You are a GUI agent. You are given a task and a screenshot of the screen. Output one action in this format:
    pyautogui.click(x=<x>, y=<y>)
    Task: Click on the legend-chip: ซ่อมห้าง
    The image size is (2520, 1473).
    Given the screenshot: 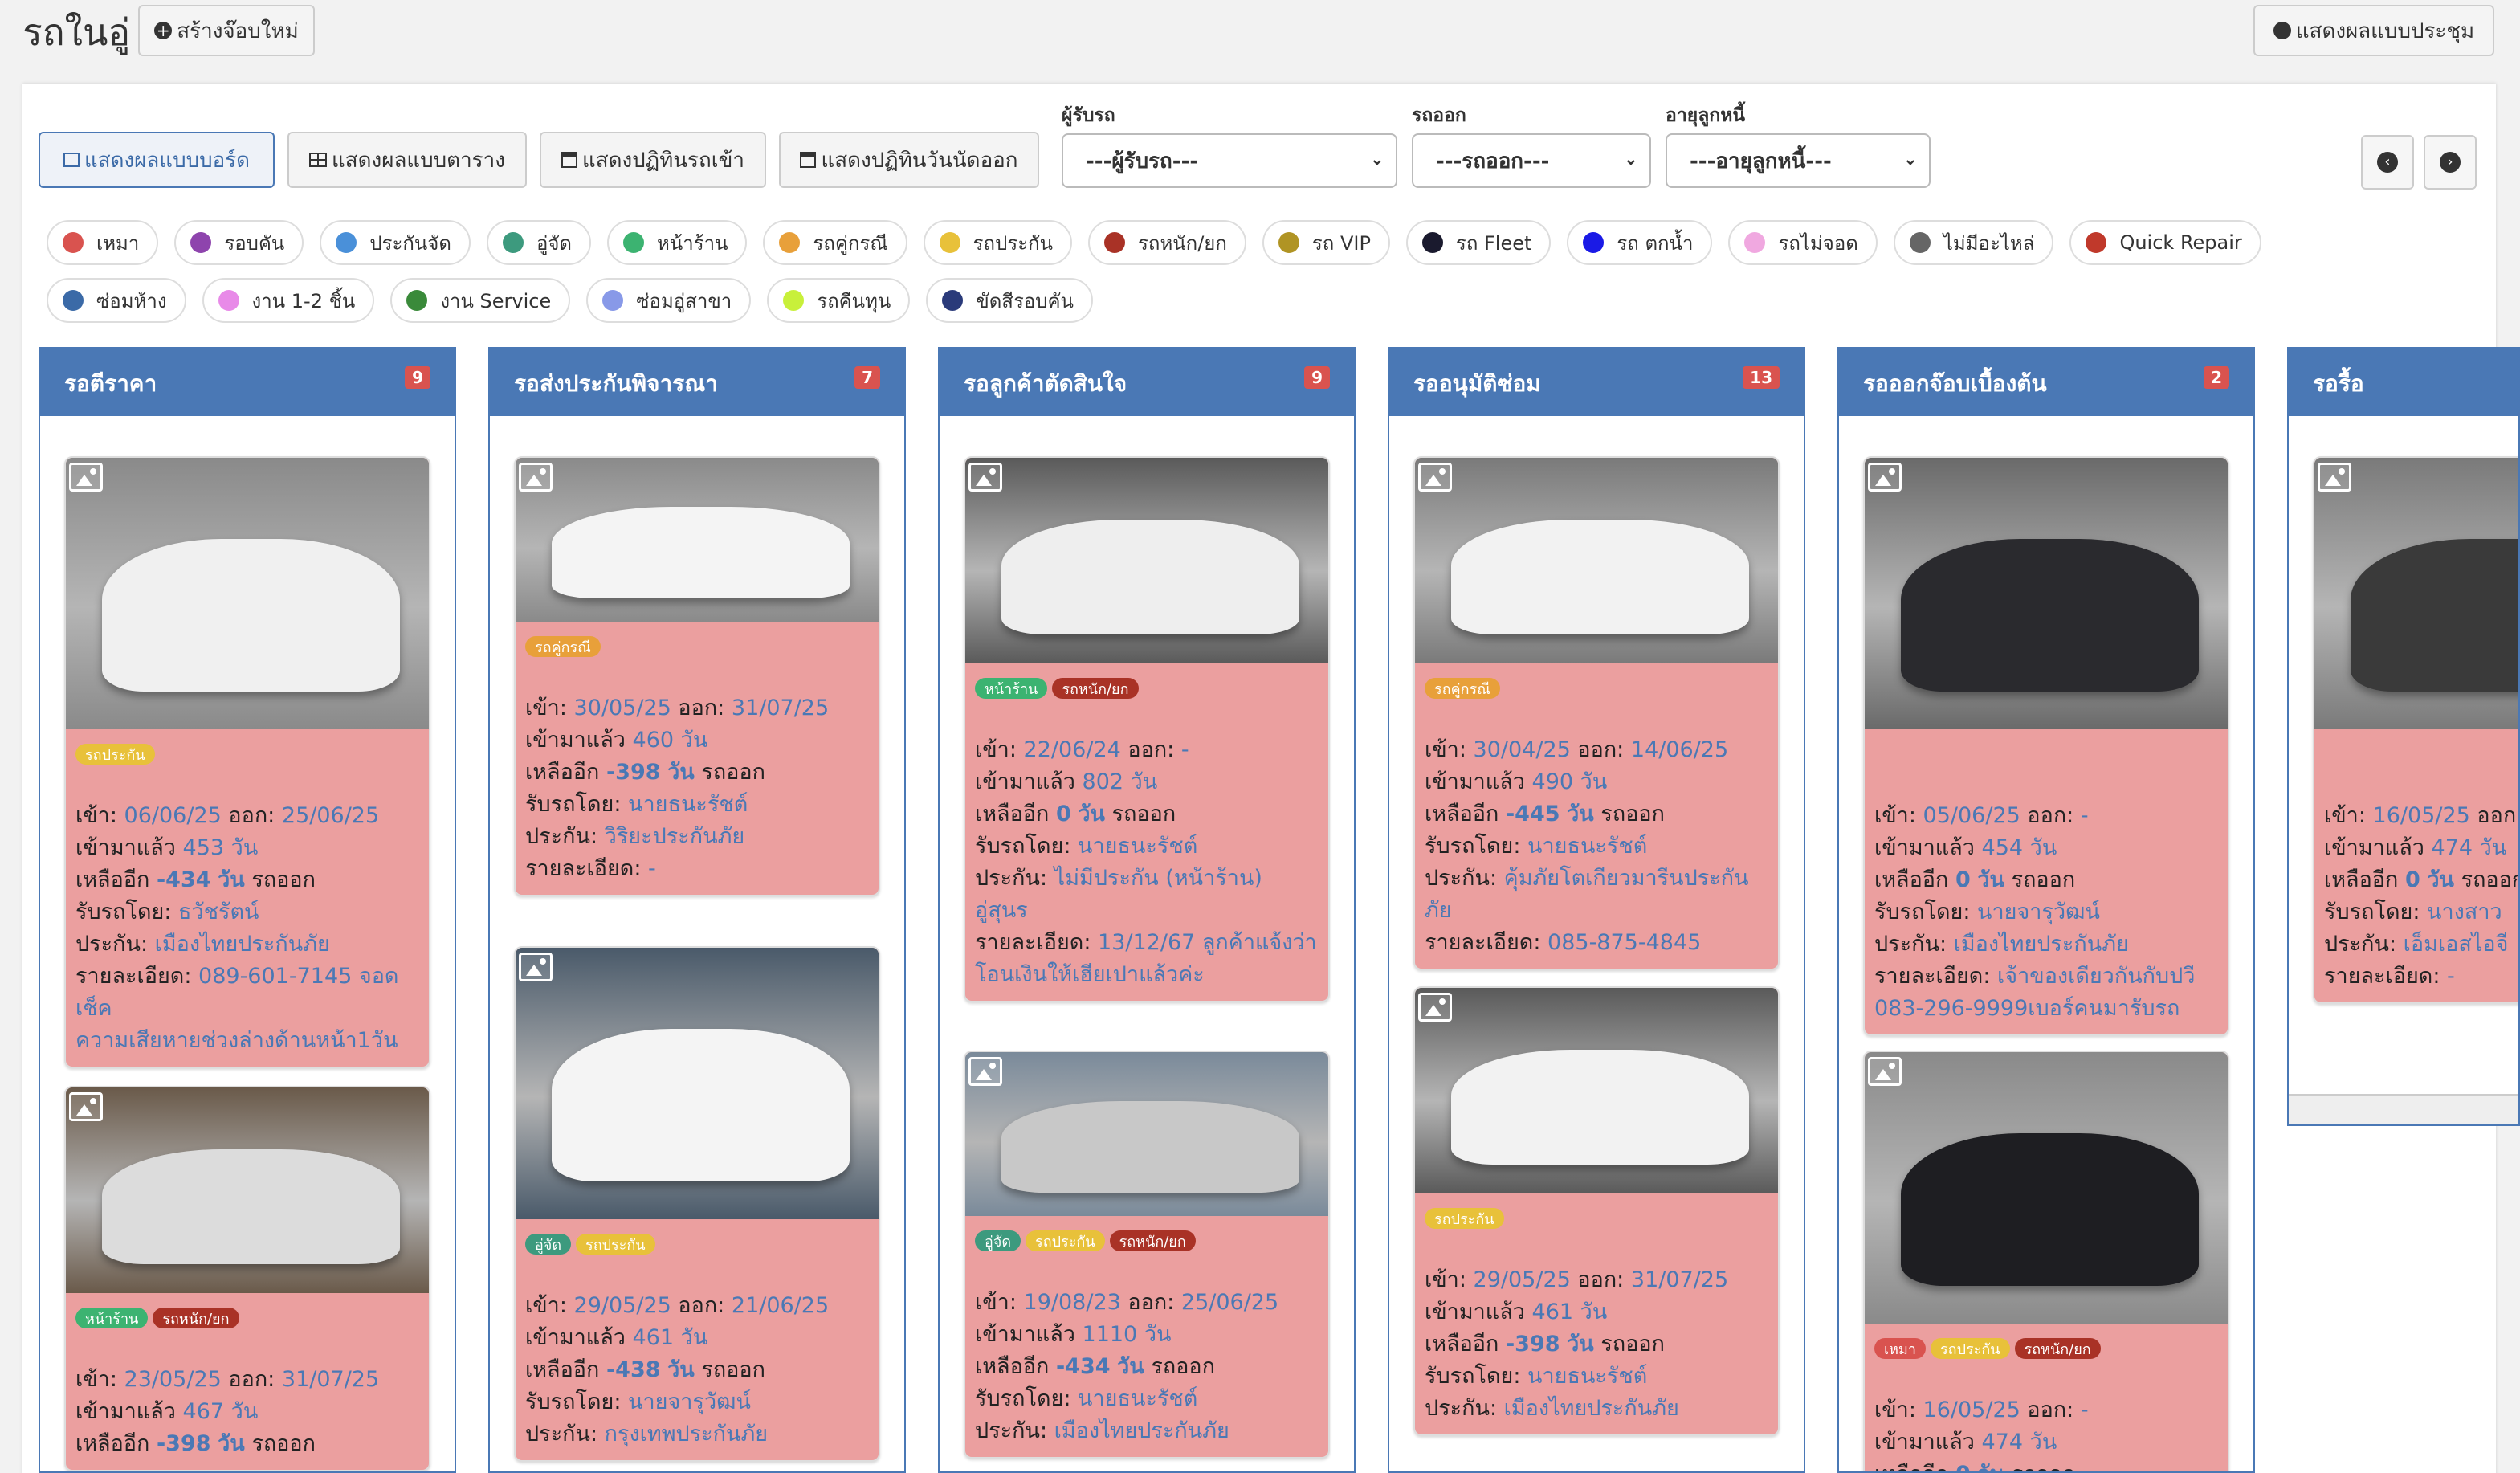 What is the action you would take?
    pyautogui.click(x=116, y=300)
    